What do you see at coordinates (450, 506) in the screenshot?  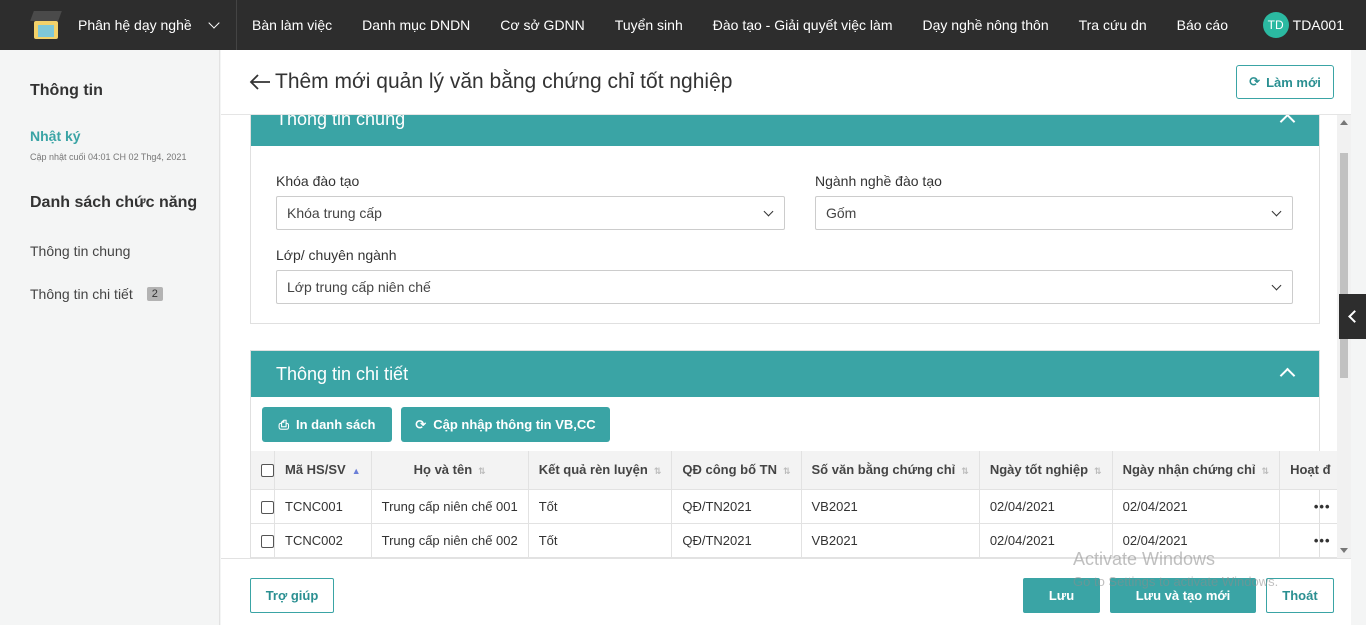 I see `cell-name: Trung cấp niên chế 001` at bounding box center [450, 506].